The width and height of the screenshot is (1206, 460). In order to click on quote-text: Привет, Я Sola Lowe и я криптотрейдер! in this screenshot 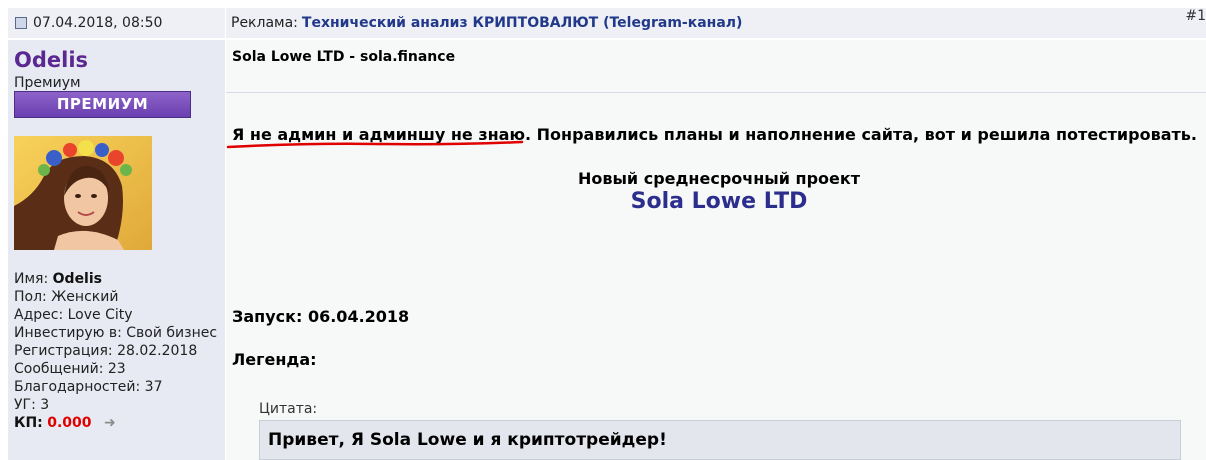, I will do `click(467, 440)`.